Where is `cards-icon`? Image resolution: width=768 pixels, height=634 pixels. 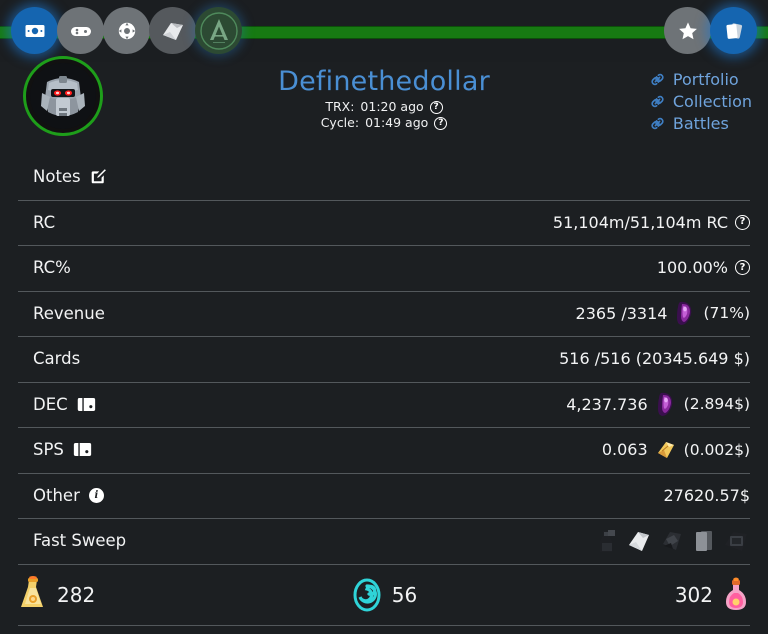
cards-icon is located at coordinates (733, 30).